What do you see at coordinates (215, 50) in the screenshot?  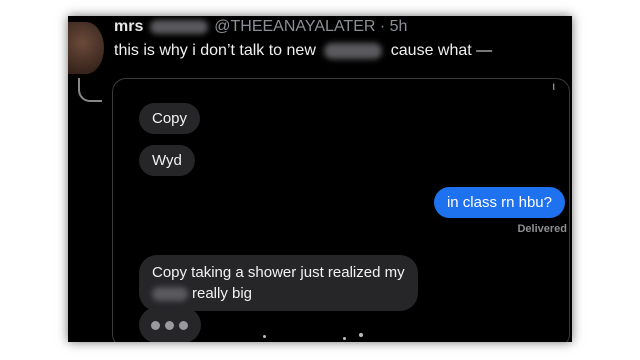 I see `tweet-text-before: this is why i don’t talk to new` at bounding box center [215, 50].